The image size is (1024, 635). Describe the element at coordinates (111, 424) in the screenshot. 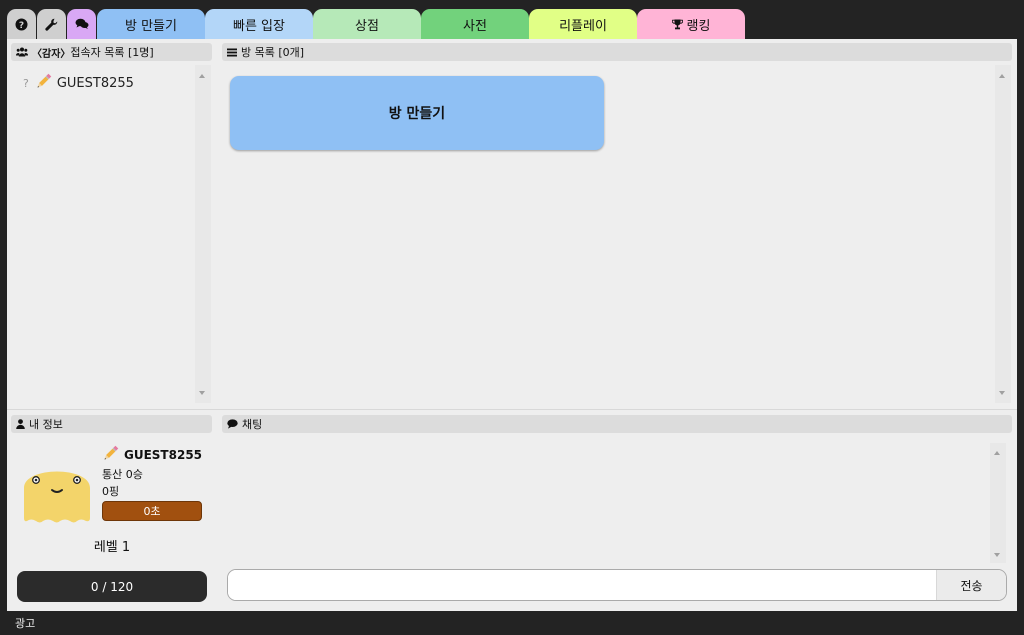

I see `my-info-header: 내 정보` at that location.